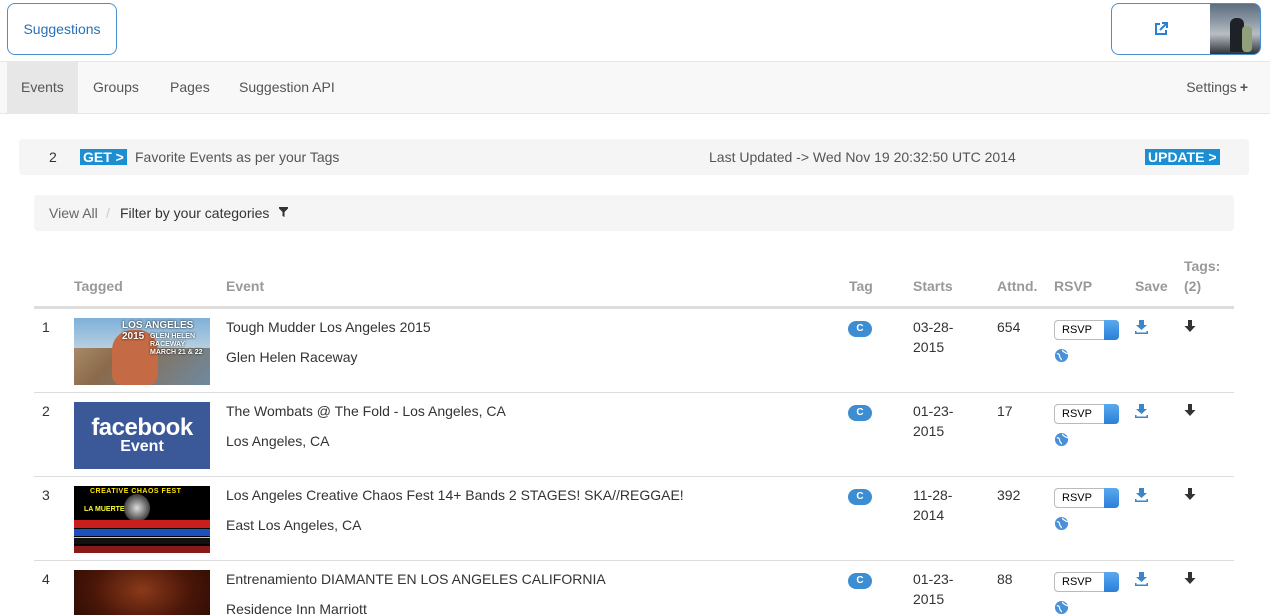  Describe the element at coordinates (42, 87) in the screenshot. I see `tab-events: Events` at that location.